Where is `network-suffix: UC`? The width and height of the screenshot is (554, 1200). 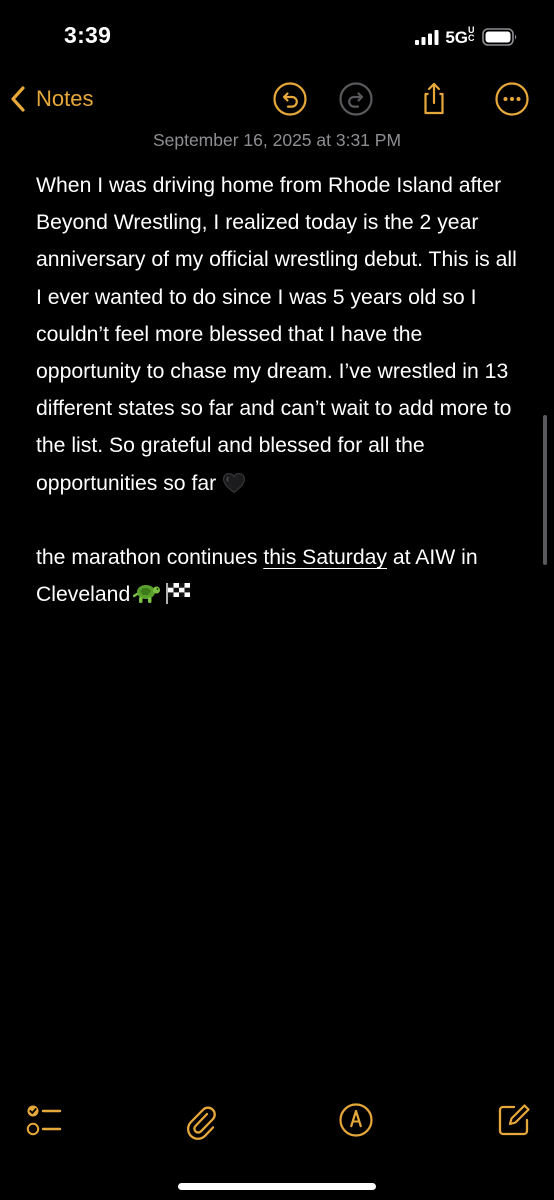
network-suffix: UC is located at coordinates (471, 34).